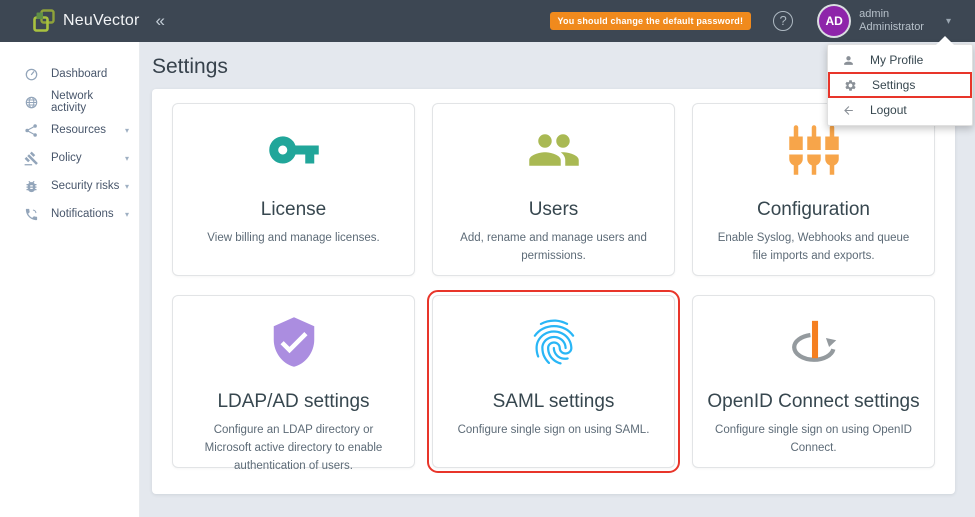 This screenshot has height=517, width=975. What do you see at coordinates (293, 209) in the screenshot?
I see `card-title: License` at bounding box center [293, 209].